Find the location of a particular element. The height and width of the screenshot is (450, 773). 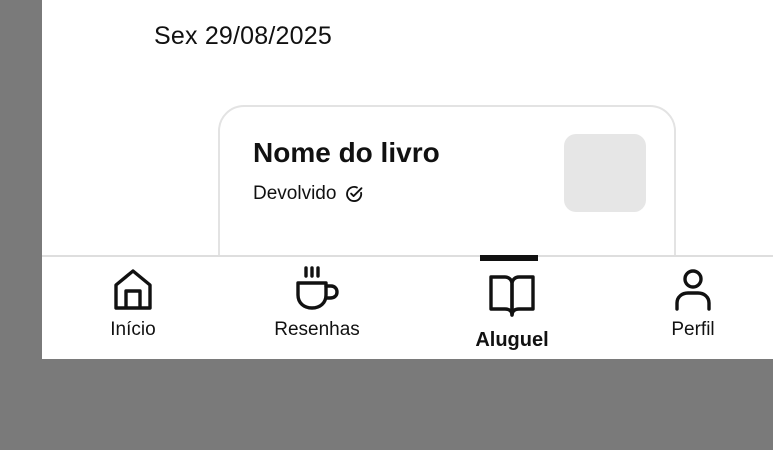

nav-item-inicio: Início is located at coordinates (133, 303).